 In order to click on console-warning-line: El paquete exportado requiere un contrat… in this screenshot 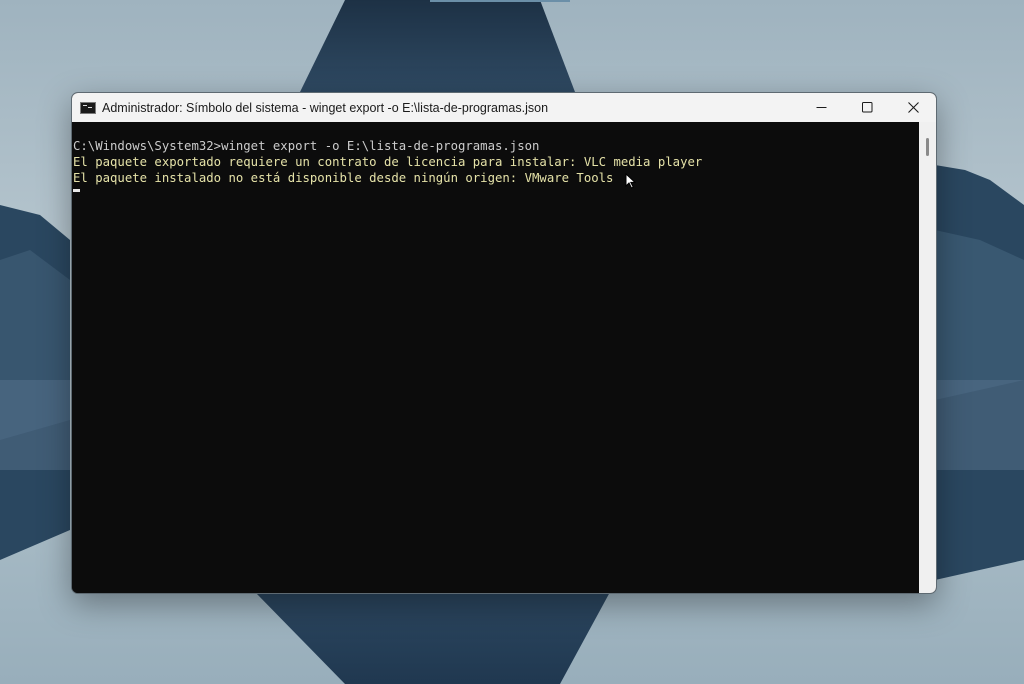, I will do `click(388, 162)`.